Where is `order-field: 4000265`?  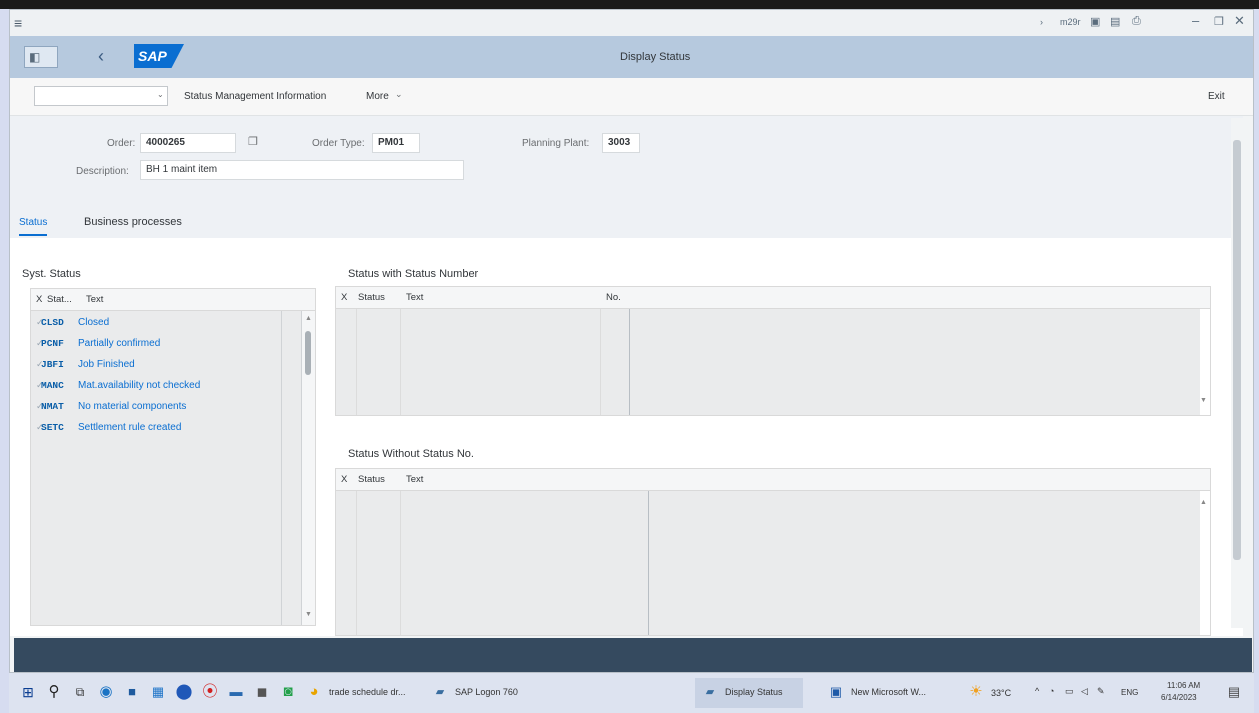
order-field: 4000265 is located at coordinates (188, 143).